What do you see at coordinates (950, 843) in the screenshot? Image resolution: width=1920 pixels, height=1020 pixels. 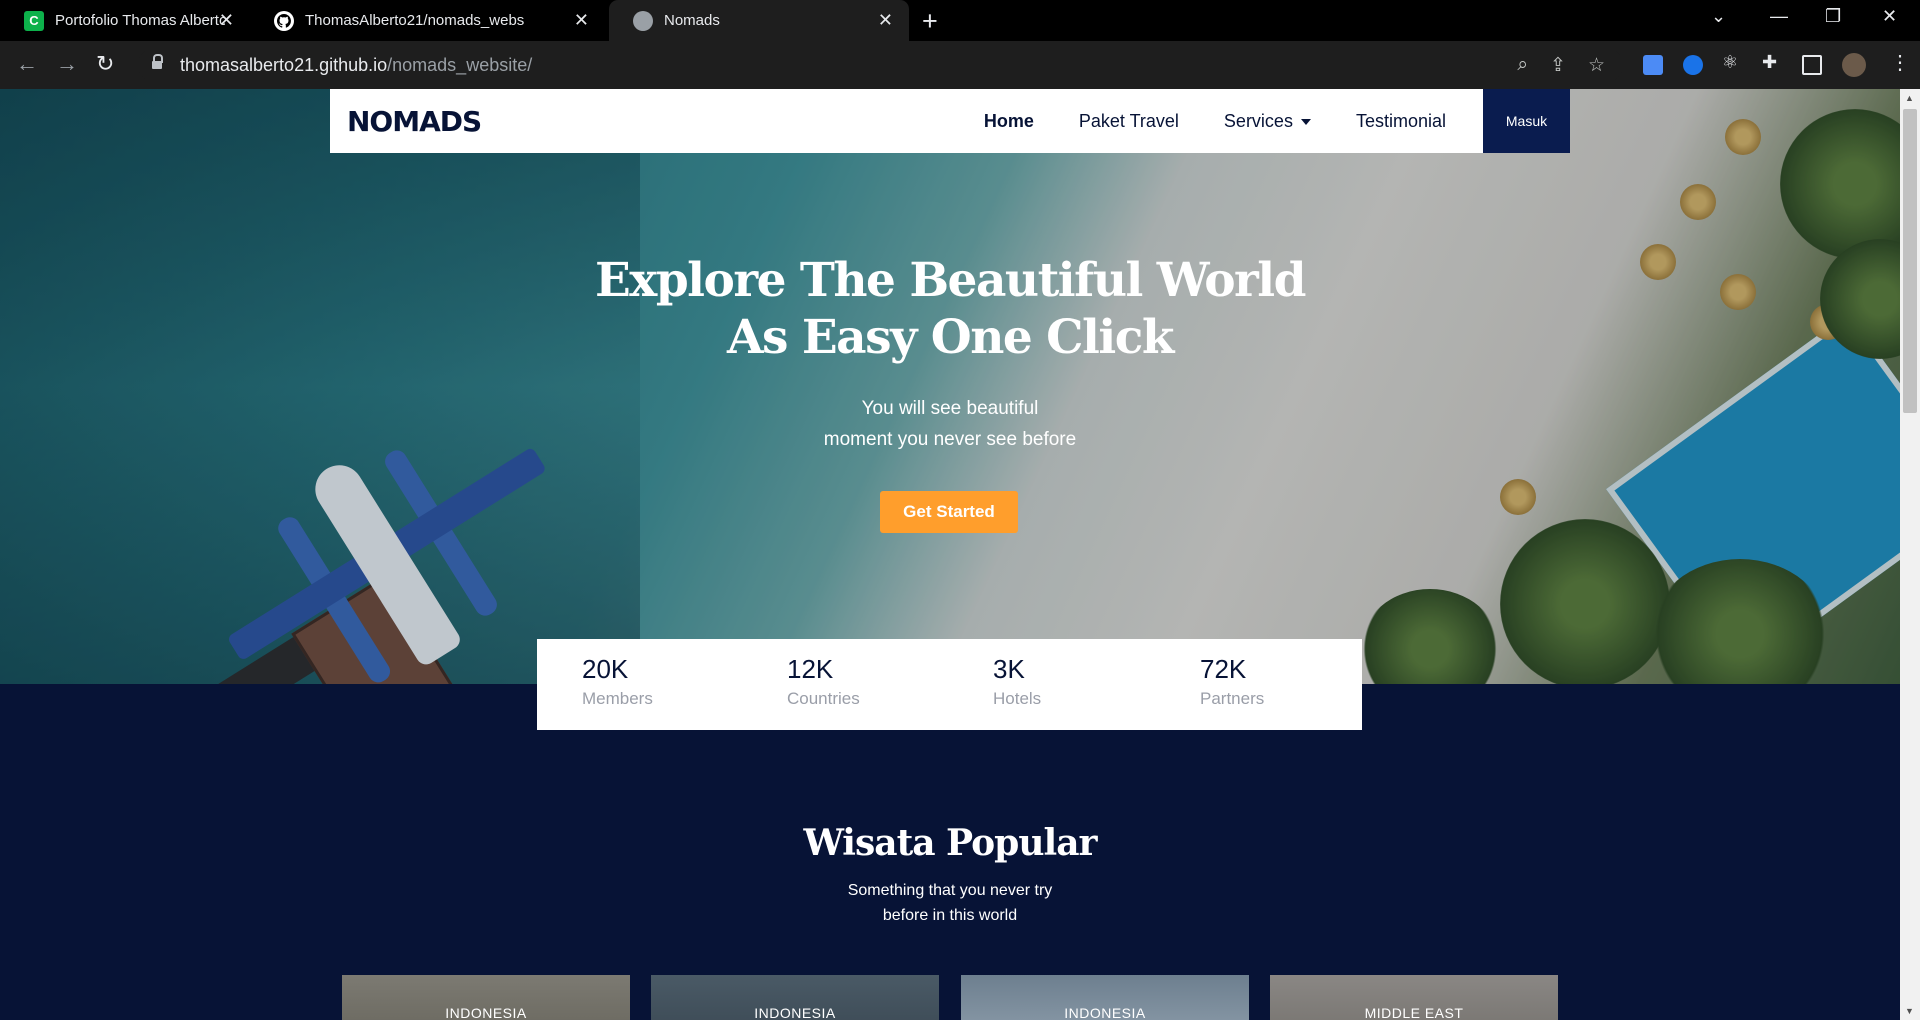 I see `popular-title: Wisata Popular` at bounding box center [950, 843].